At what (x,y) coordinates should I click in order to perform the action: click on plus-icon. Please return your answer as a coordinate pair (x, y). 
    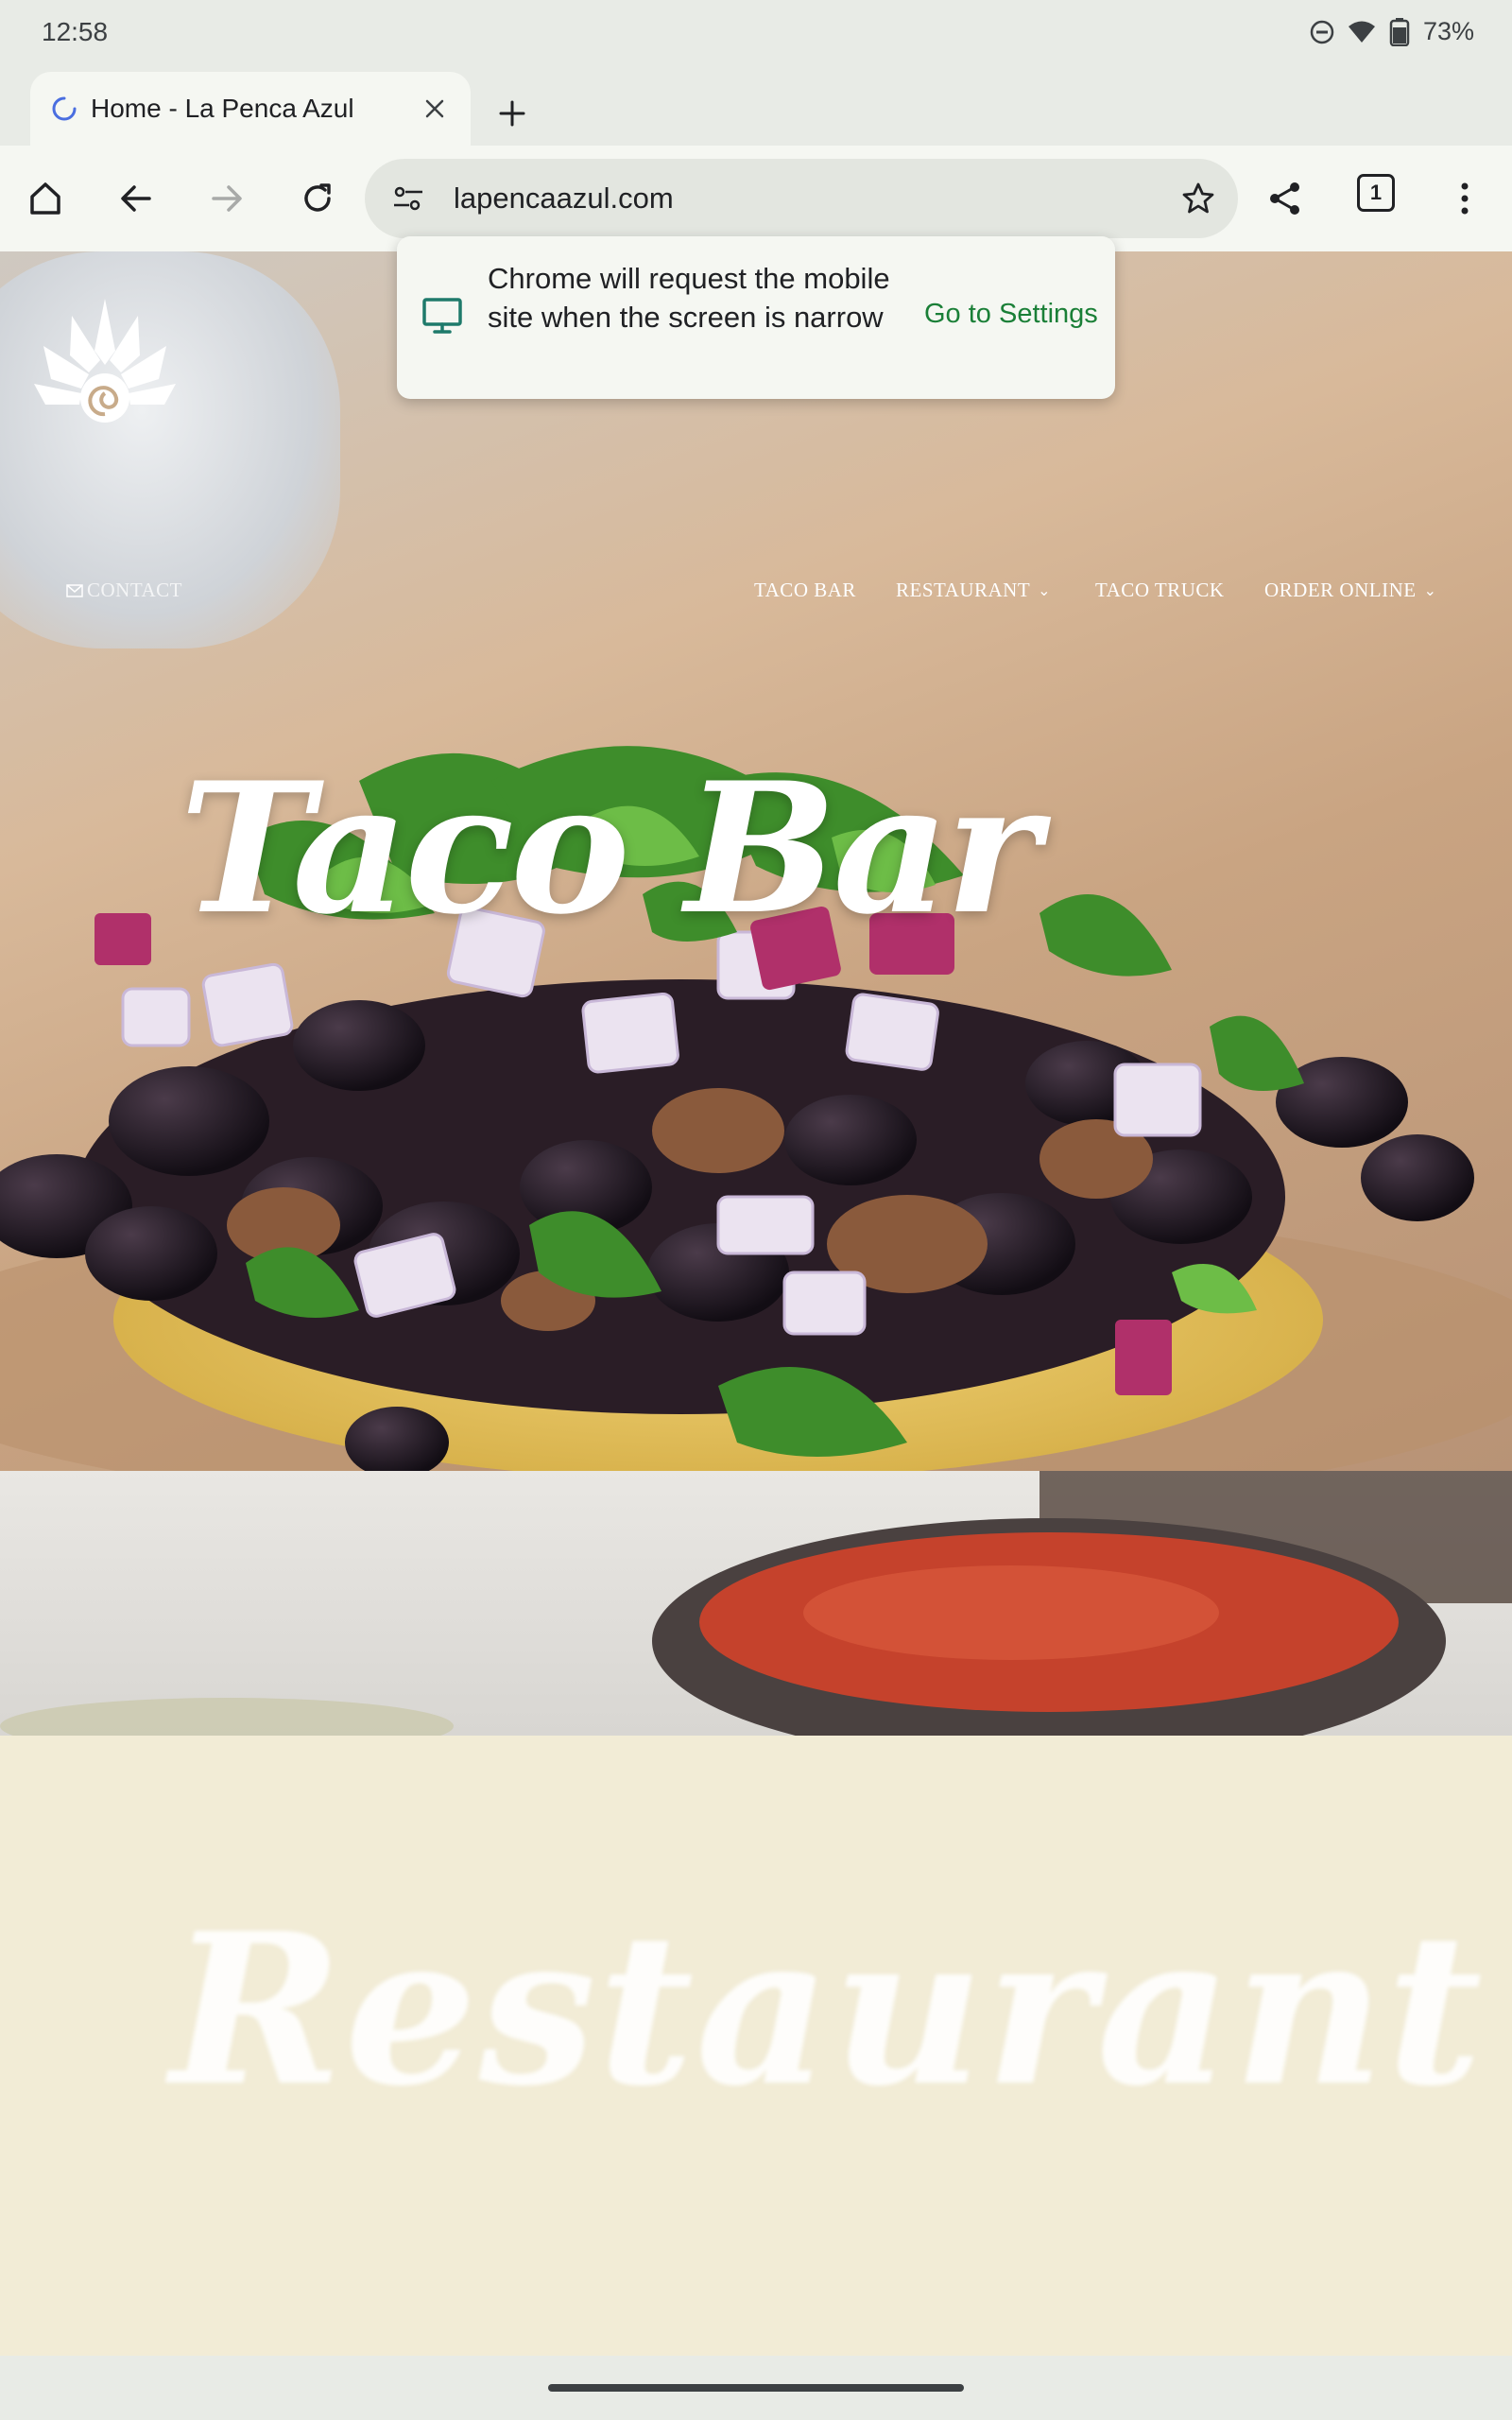
    Looking at the image, I should click on (512, 113).